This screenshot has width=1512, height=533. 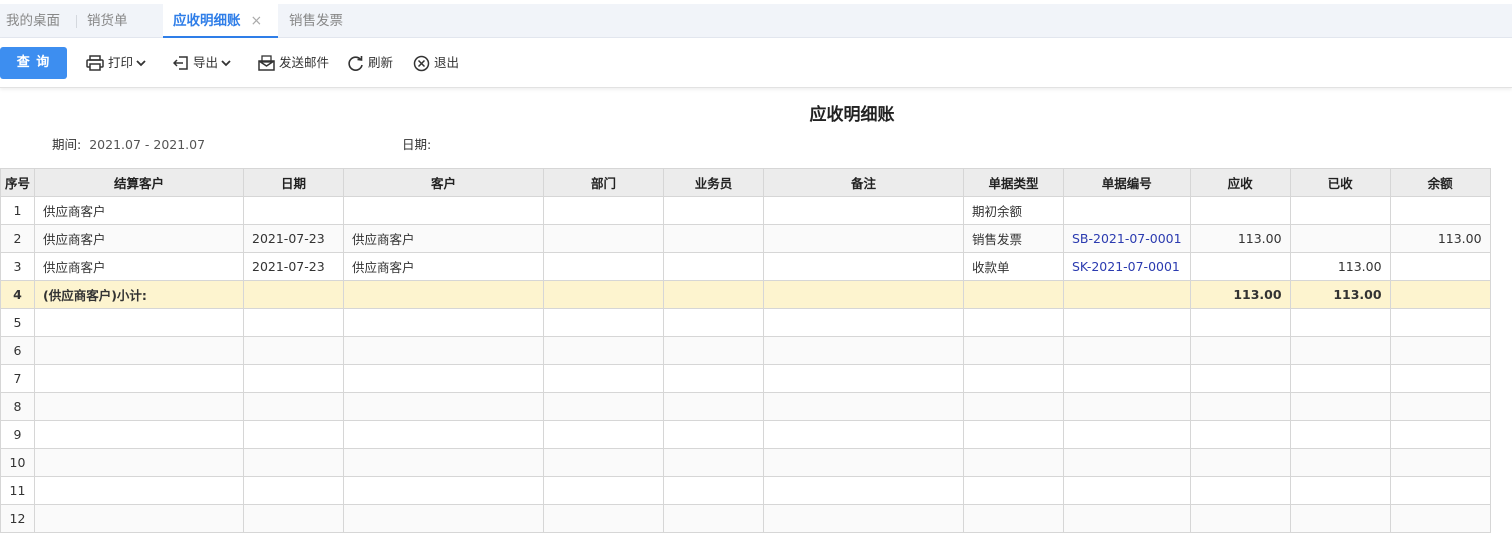 I want to click on tab-sales-invoice: 销售发票, so click(x=316, y=21).